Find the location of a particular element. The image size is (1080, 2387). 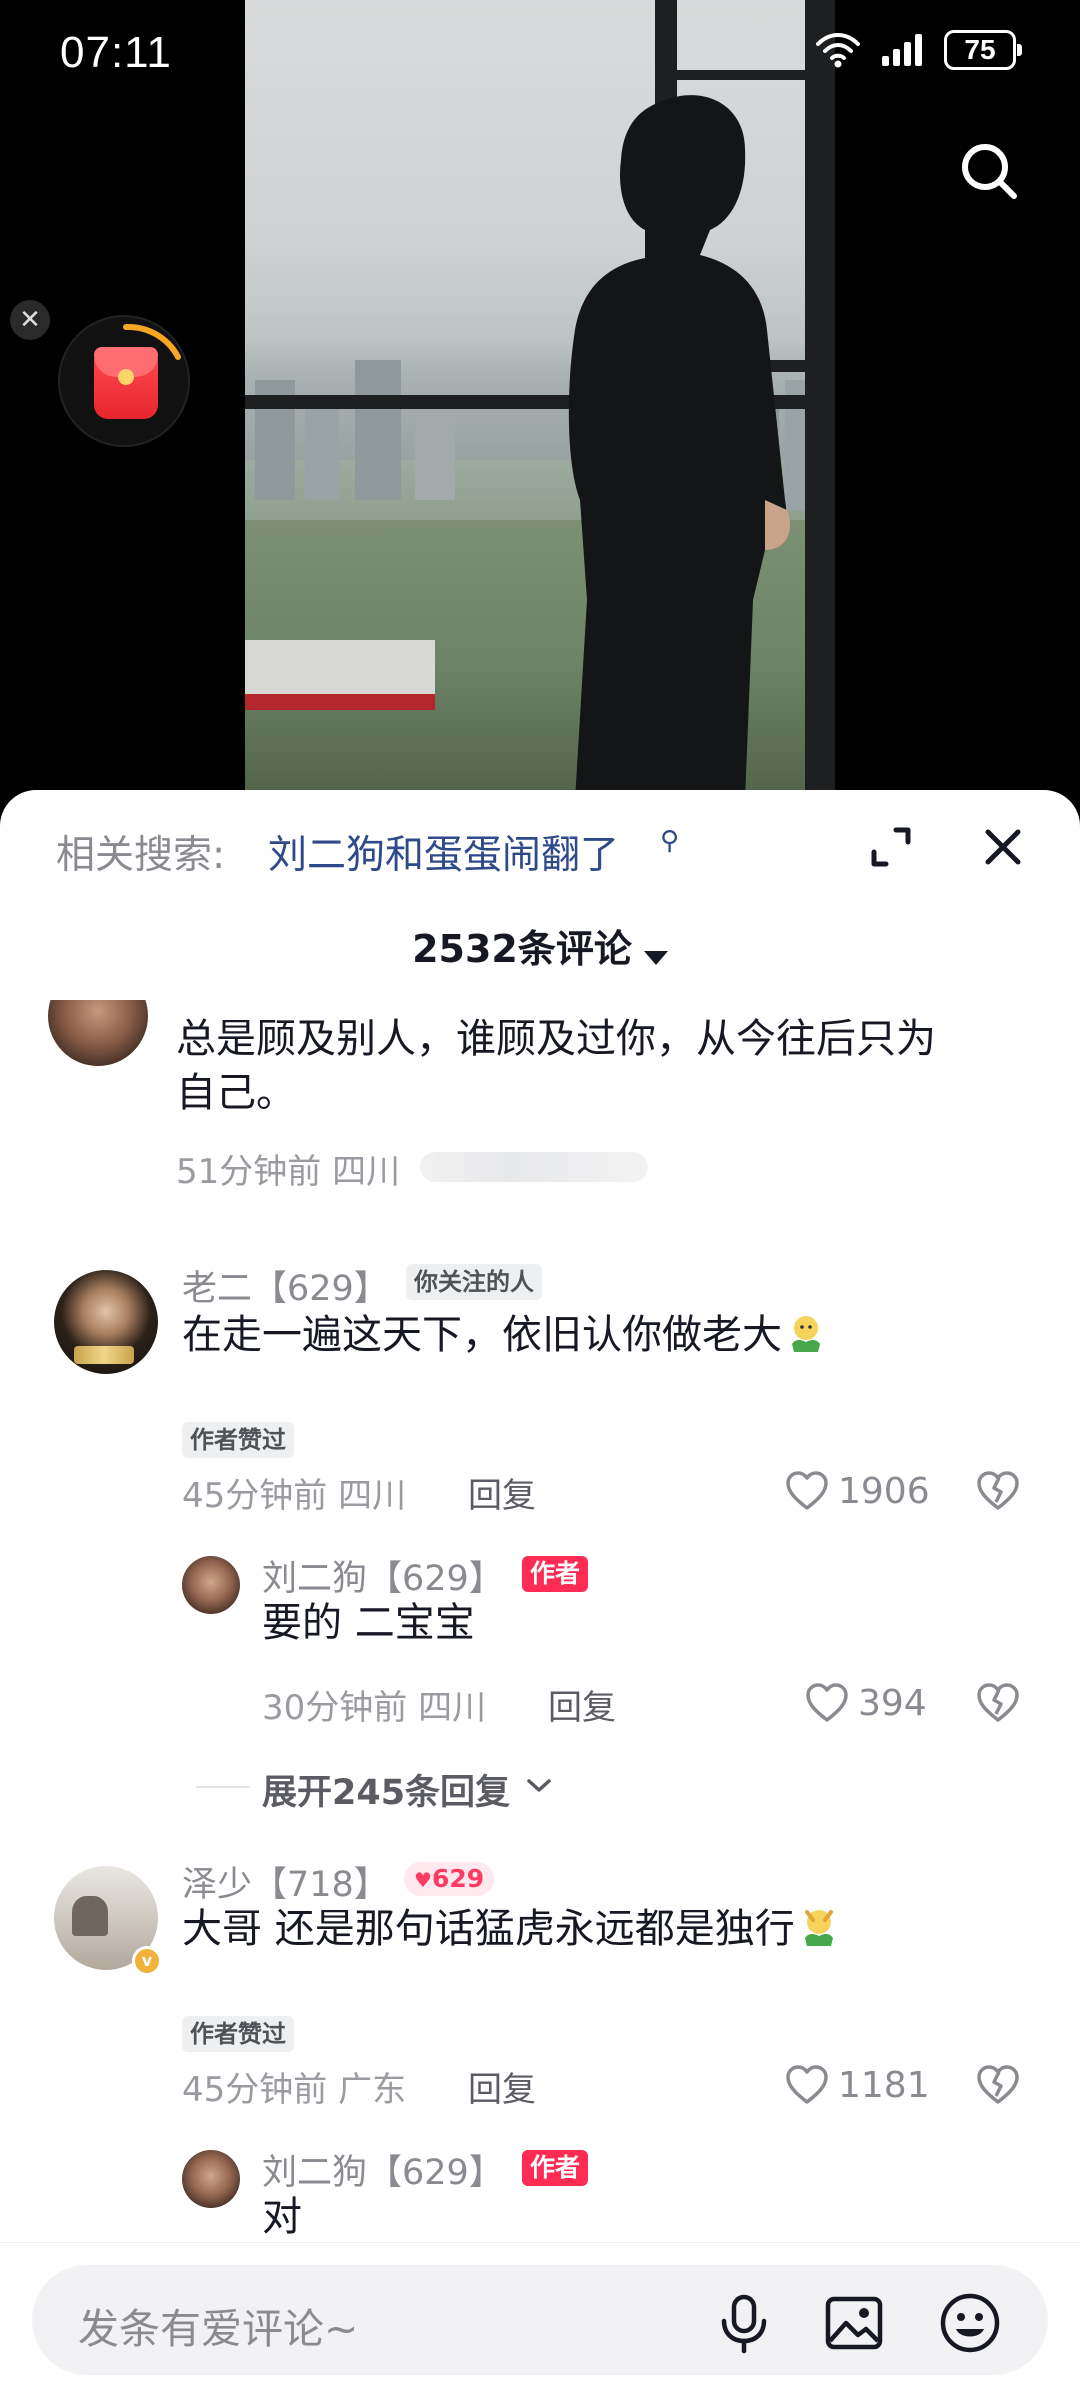

like-button: 1181 is located at coordinates (857, 2085).